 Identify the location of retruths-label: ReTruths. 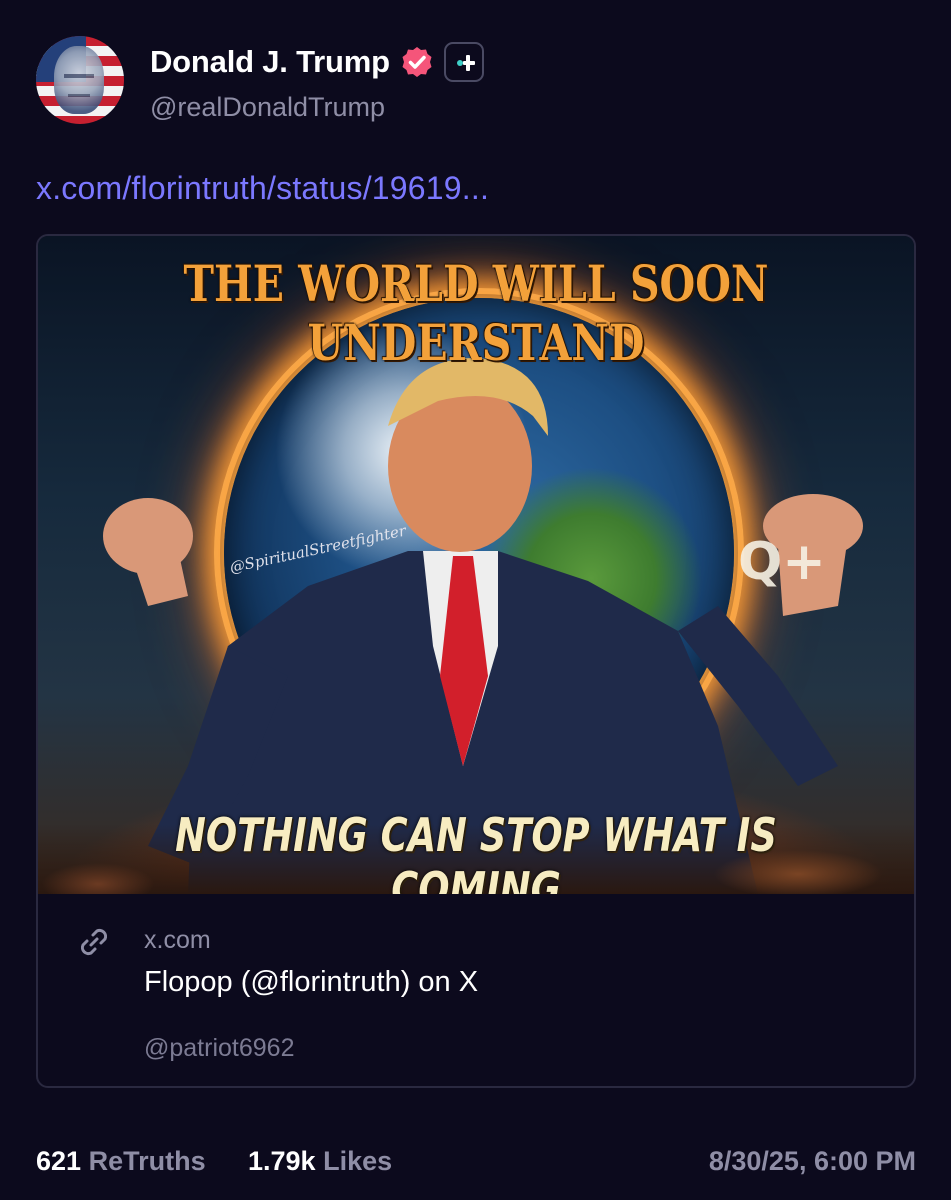
(147, 1161).